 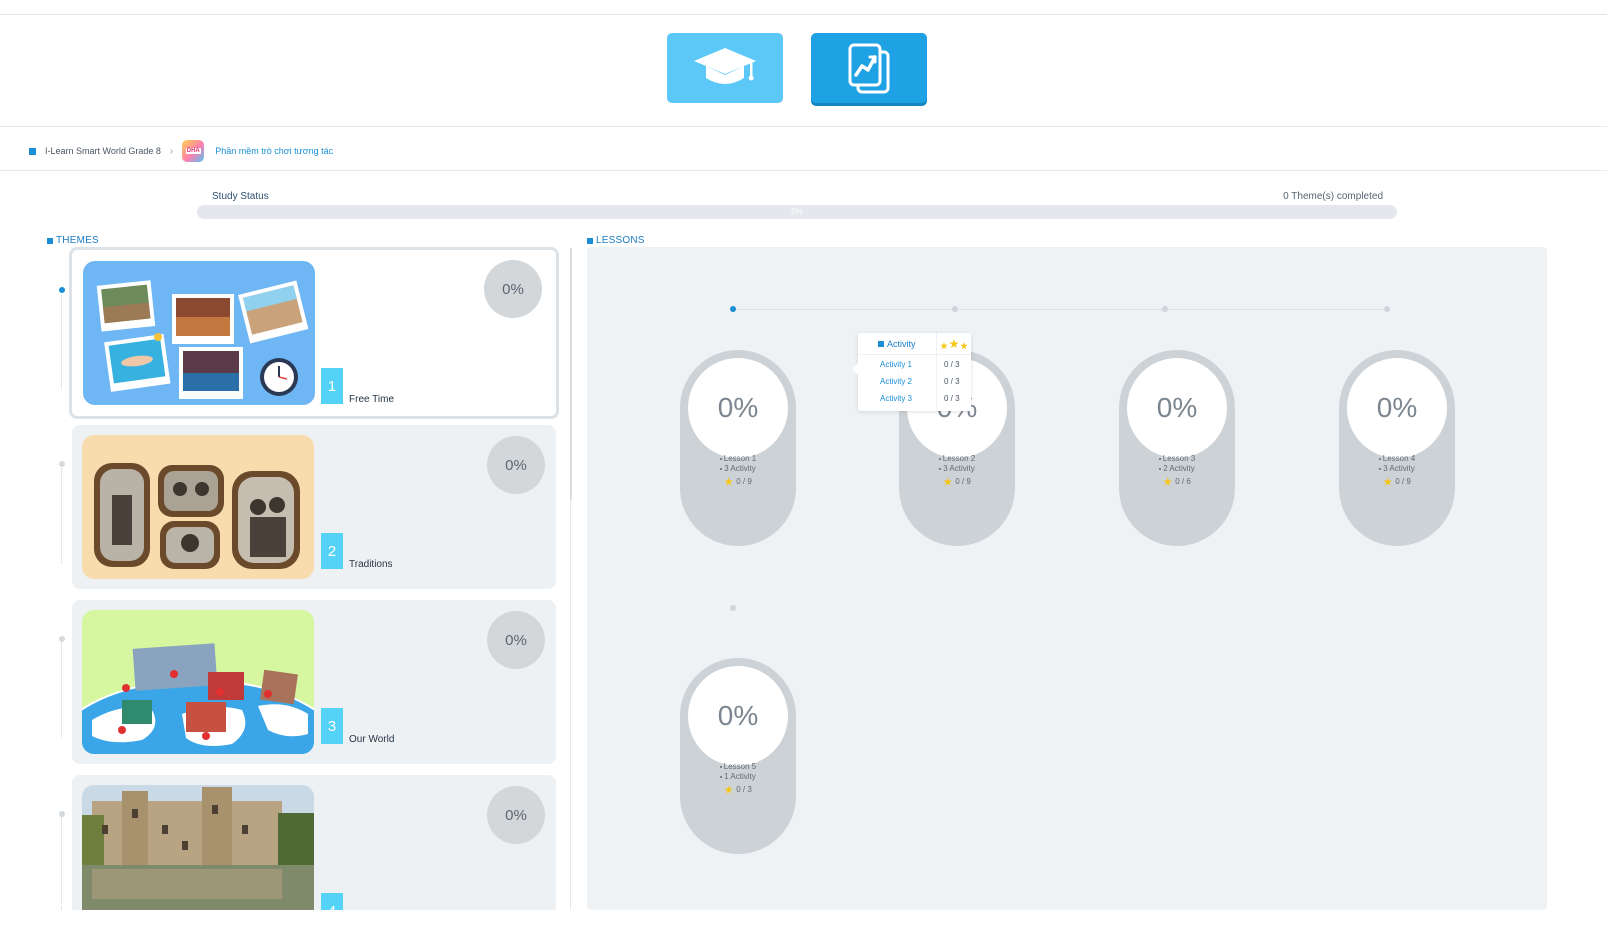 I want to click on theme-number-4: 4, so click(x=332, y=901).